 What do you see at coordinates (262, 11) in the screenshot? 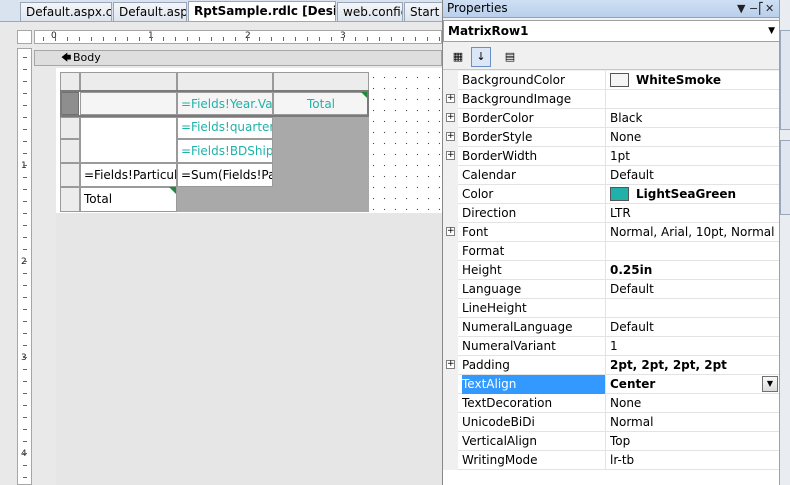
I see `tab-rptsample-design: RptSample.rdlc [Design]*` at bounding box center [262, 11].